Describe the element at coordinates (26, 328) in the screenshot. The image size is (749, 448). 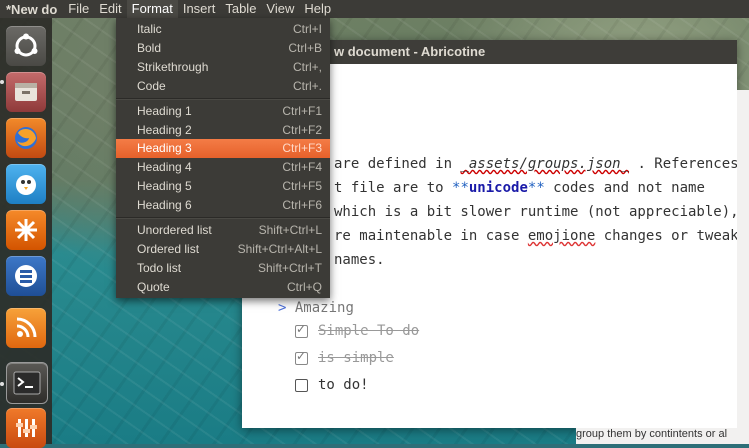
I see `rss-icon` at that location.